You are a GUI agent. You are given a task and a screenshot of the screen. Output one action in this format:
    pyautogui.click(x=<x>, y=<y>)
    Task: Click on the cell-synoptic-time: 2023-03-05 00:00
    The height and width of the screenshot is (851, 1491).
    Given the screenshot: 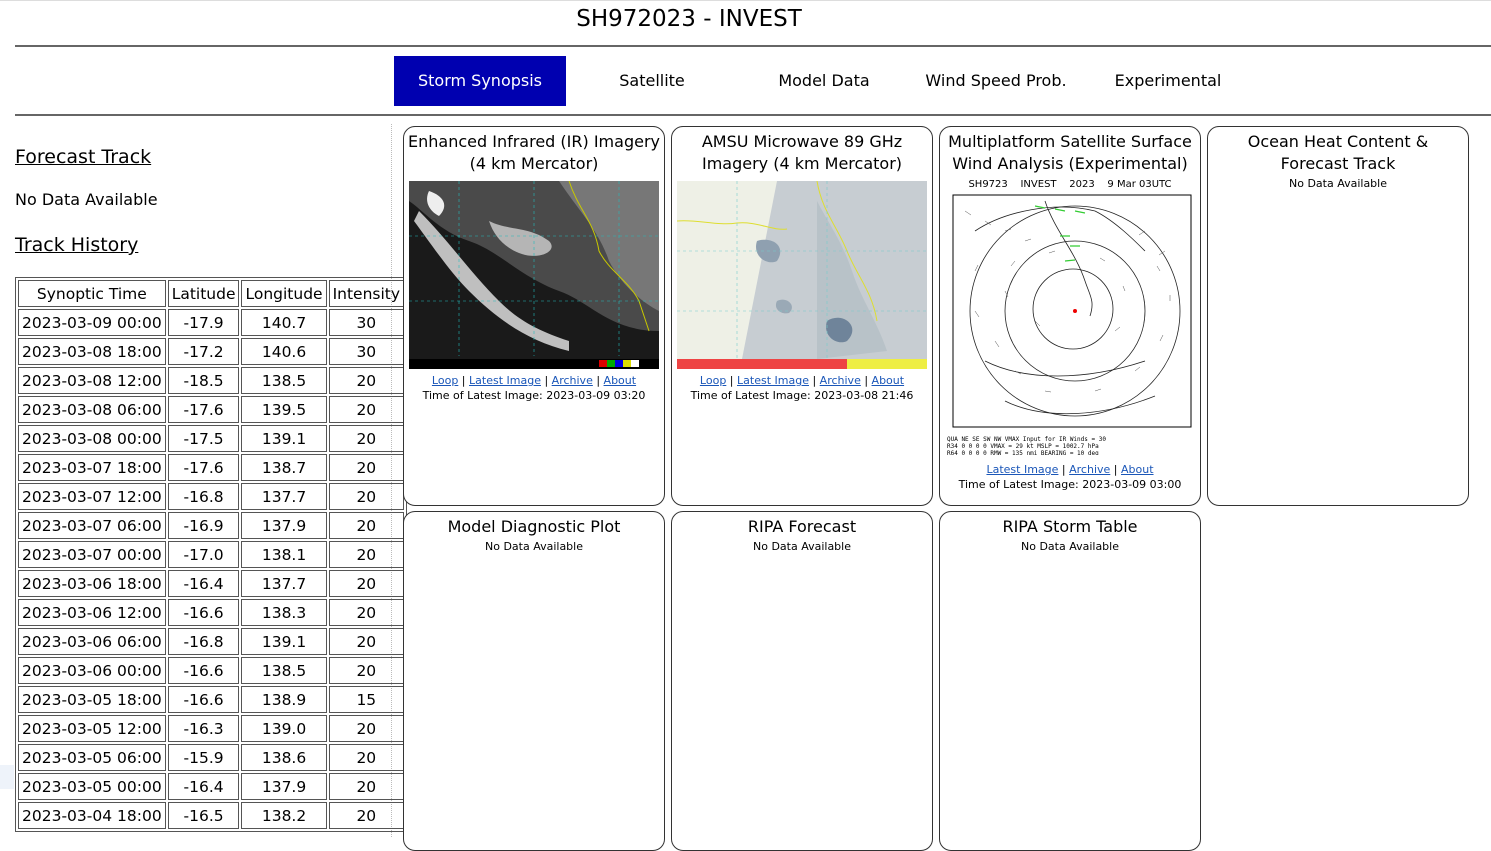 What is the action you would take?
    pyautogui.click(x=92, y=786)
    